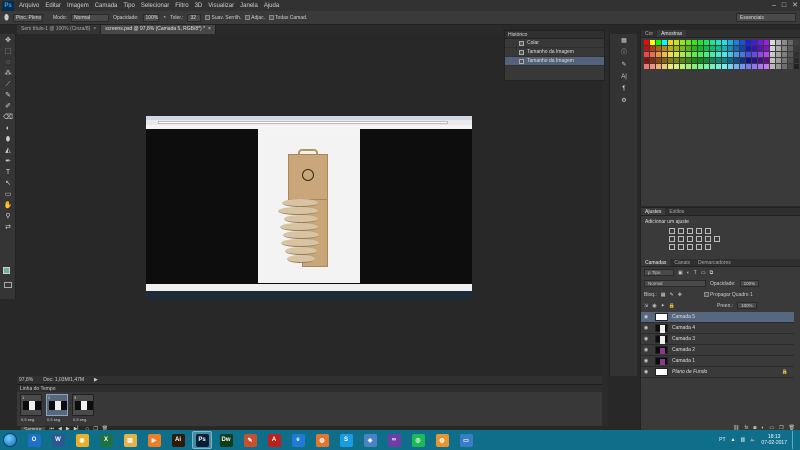 Image resolution: width=800 pixels, height=450 pixels. Describe the element at coordinates (8, 183) in the screenshot. I see `tool-icon: ↖` at that location.